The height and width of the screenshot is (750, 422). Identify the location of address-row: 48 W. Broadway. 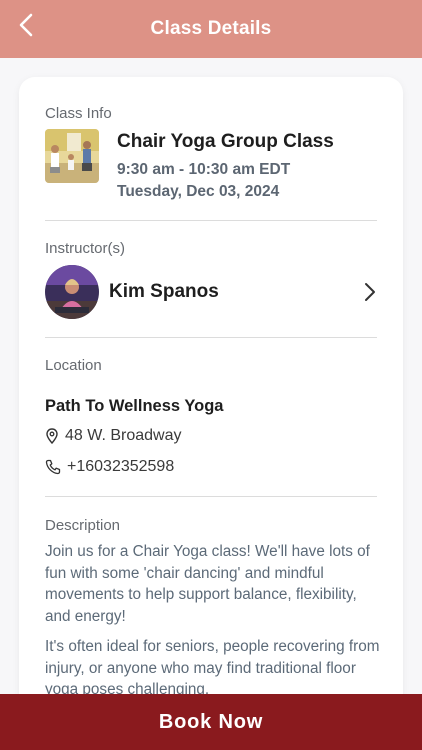
(113, 436).